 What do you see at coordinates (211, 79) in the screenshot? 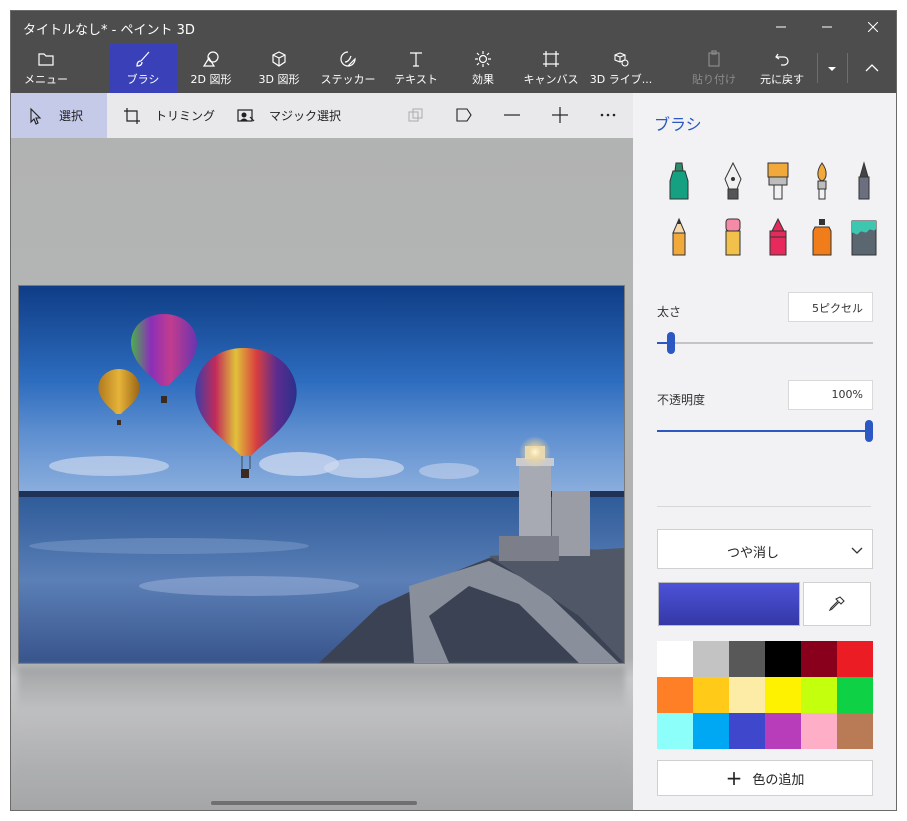
I see `tool-2d-shapes-label: 2D 図形` at bounding box center [211, 79].